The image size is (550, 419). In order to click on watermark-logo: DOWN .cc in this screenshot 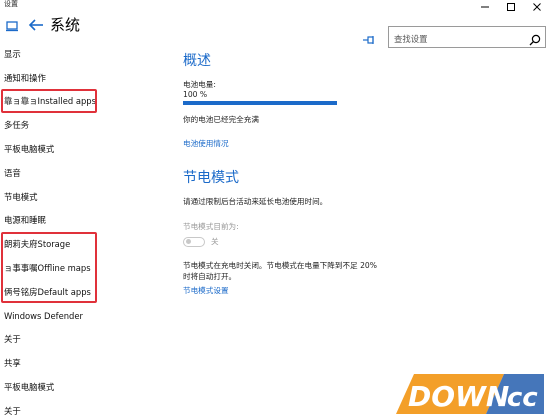, I will do `click(470, 394)`.